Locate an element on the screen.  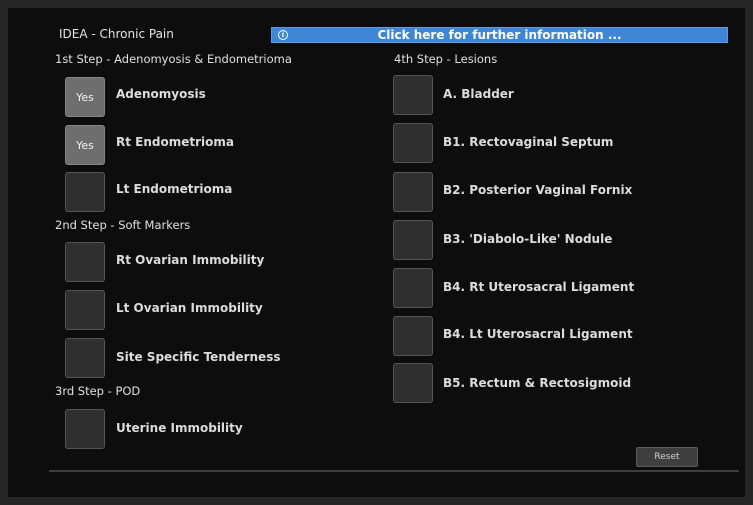
diabolo-like-nodule-toggle is located at coordinates (413, 240).